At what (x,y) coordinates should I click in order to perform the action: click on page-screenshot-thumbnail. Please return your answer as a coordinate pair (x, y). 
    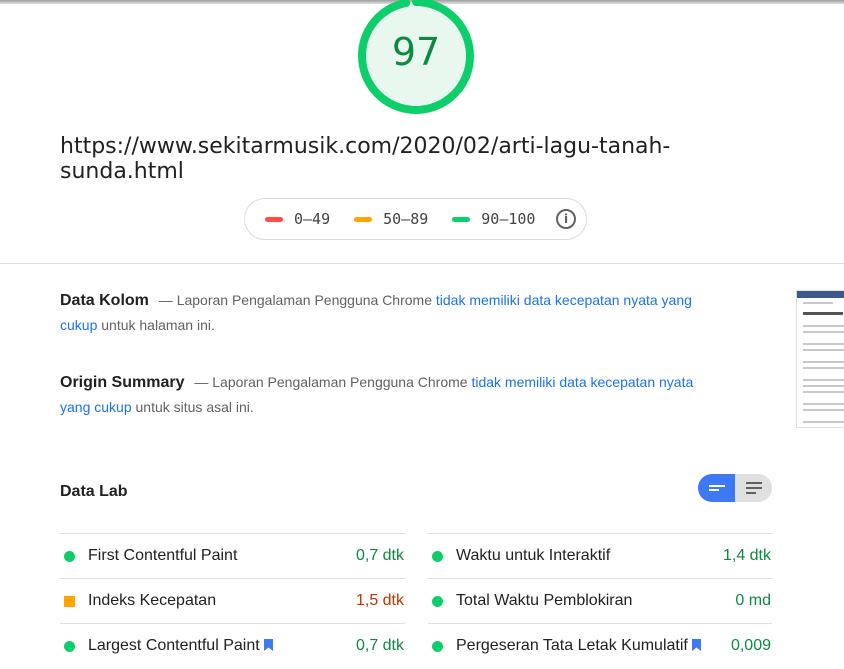
    Looking at the image, I should click on (820, 359).